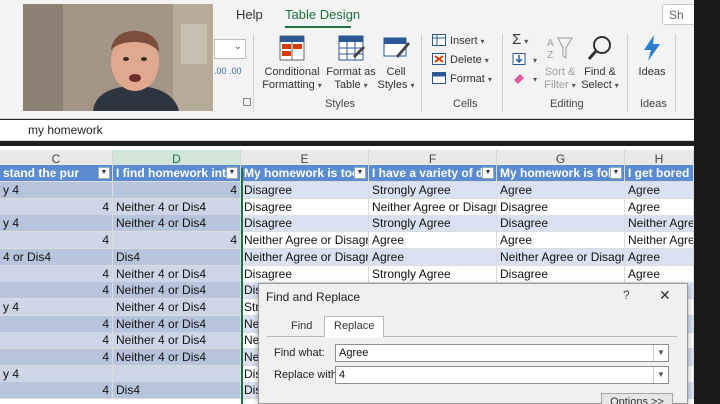 The height and width of the screenshot is (404, 720). What do you see at coordinates (637, 398) in the screenshot?
I see `options-button: Options >>` at bounding box center [637, 398].